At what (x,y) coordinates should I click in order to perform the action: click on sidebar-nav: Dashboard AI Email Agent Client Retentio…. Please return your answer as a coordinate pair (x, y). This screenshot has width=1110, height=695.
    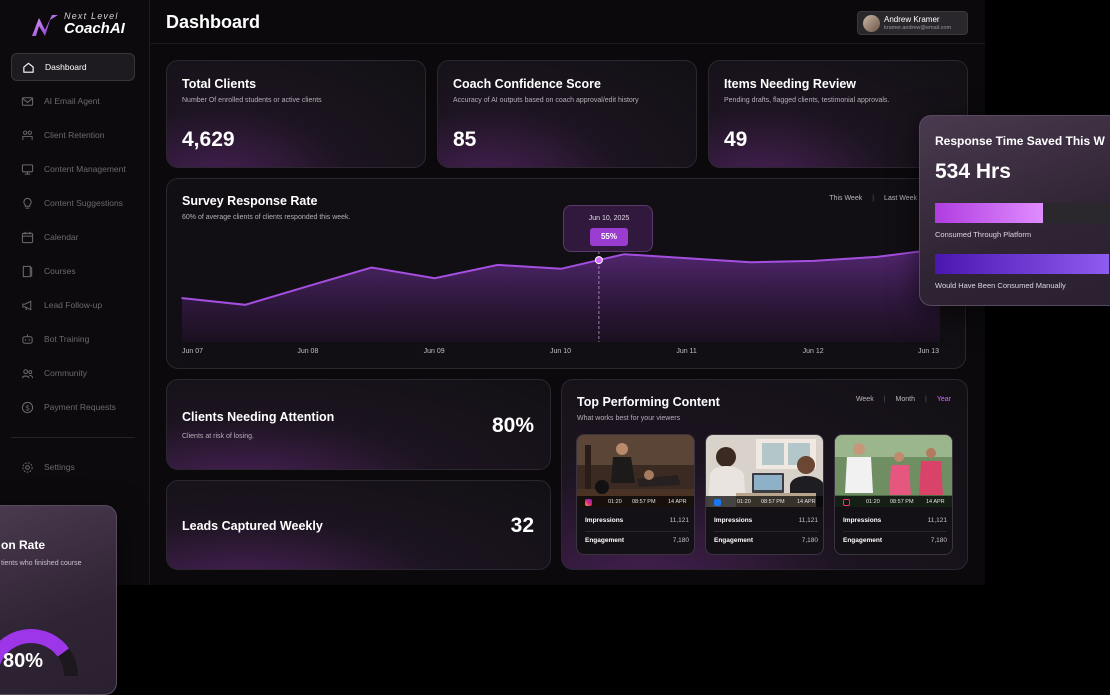
    Looking at the image, I should click on (73, 240).